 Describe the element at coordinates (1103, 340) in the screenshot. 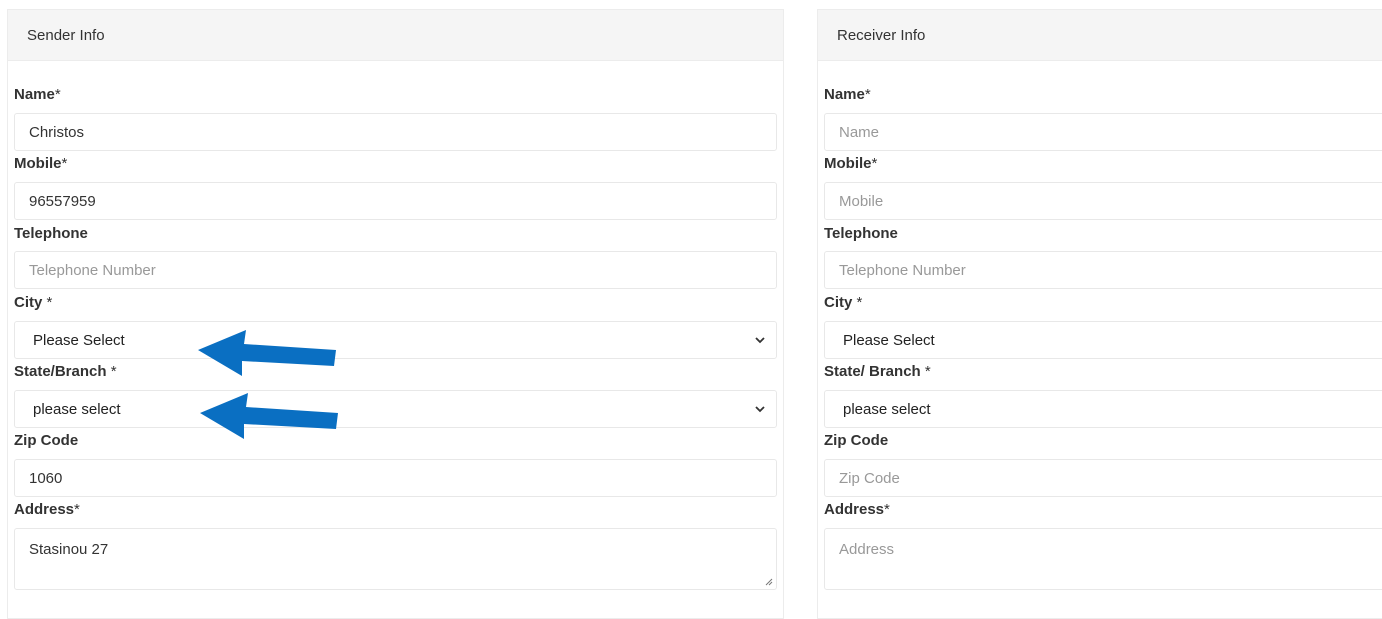

I see `receiver-city-select: Please Select` at that location.